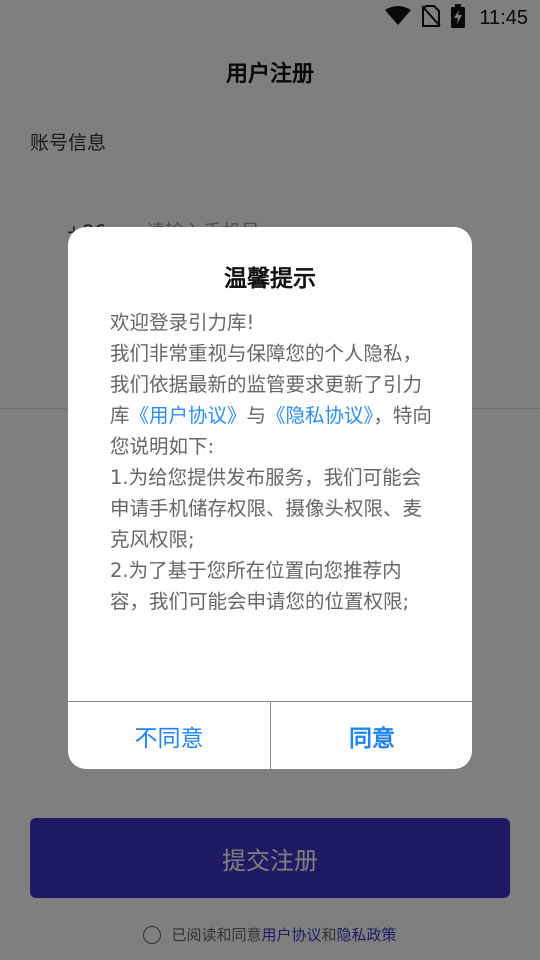 The width and height of the screenshot is (540, 960). Describe the element at coordinates (260, 586) in the screenshot. I see `dialog-item-2: 2.为了基于您所在位置向您推荐内容，我们可能会申请您的位置权限;` at that location.